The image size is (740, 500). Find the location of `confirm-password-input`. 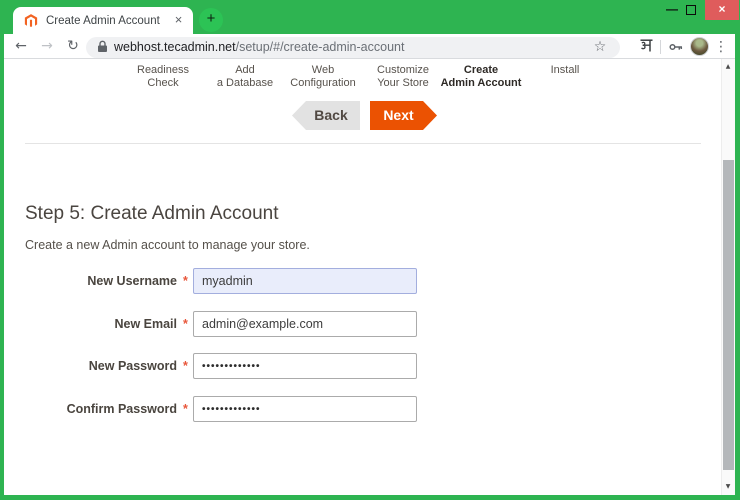

confirm-password-input is located at coordinates (305, 409).